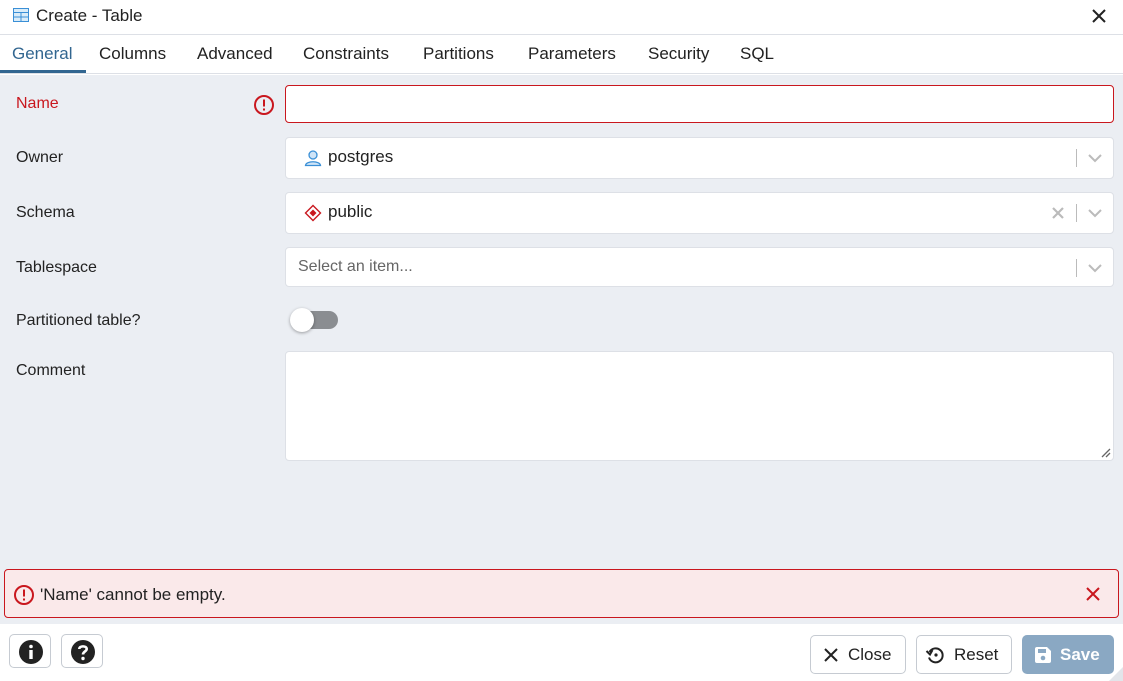 Image resolution: width=1123 pixels, height=681 pixels. I want to click on help-icon, so click(83, 652).